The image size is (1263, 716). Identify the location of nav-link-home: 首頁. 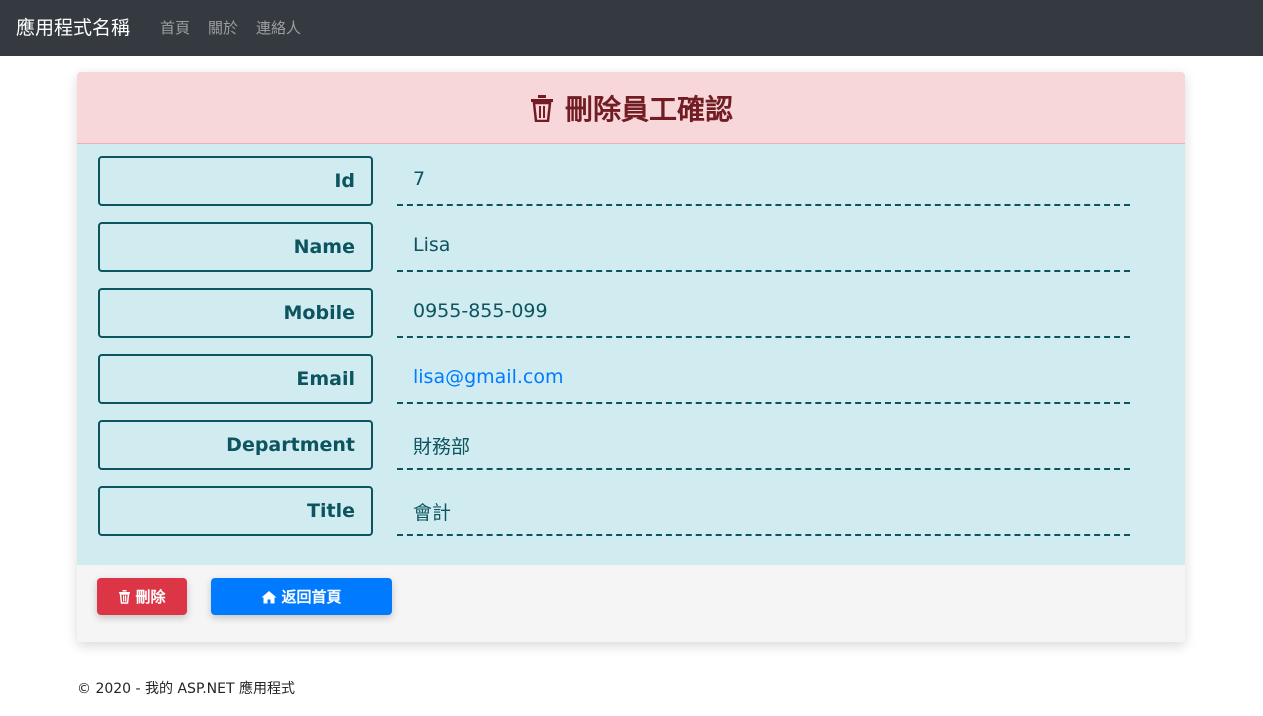
(175, 28).